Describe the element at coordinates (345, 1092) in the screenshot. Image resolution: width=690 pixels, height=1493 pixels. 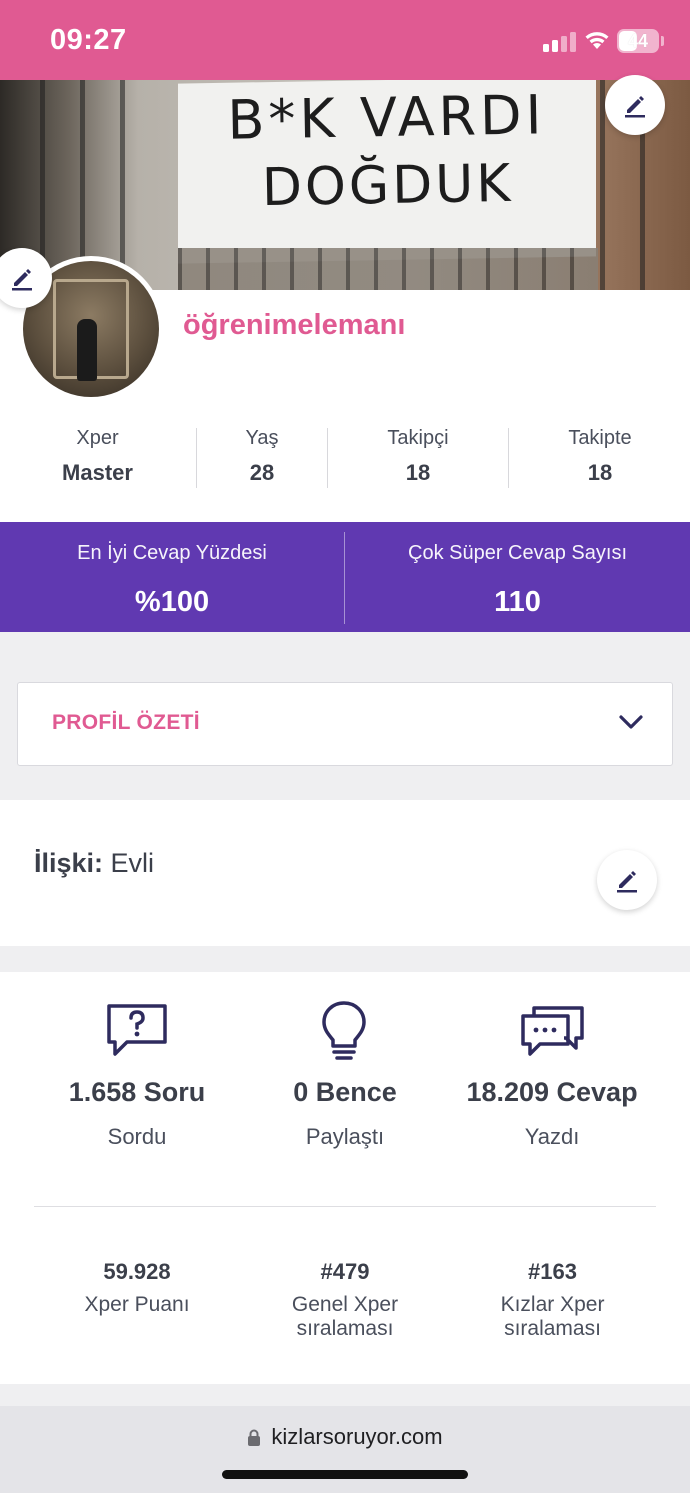
I see `opinions-count: 0 Bence` at that location.